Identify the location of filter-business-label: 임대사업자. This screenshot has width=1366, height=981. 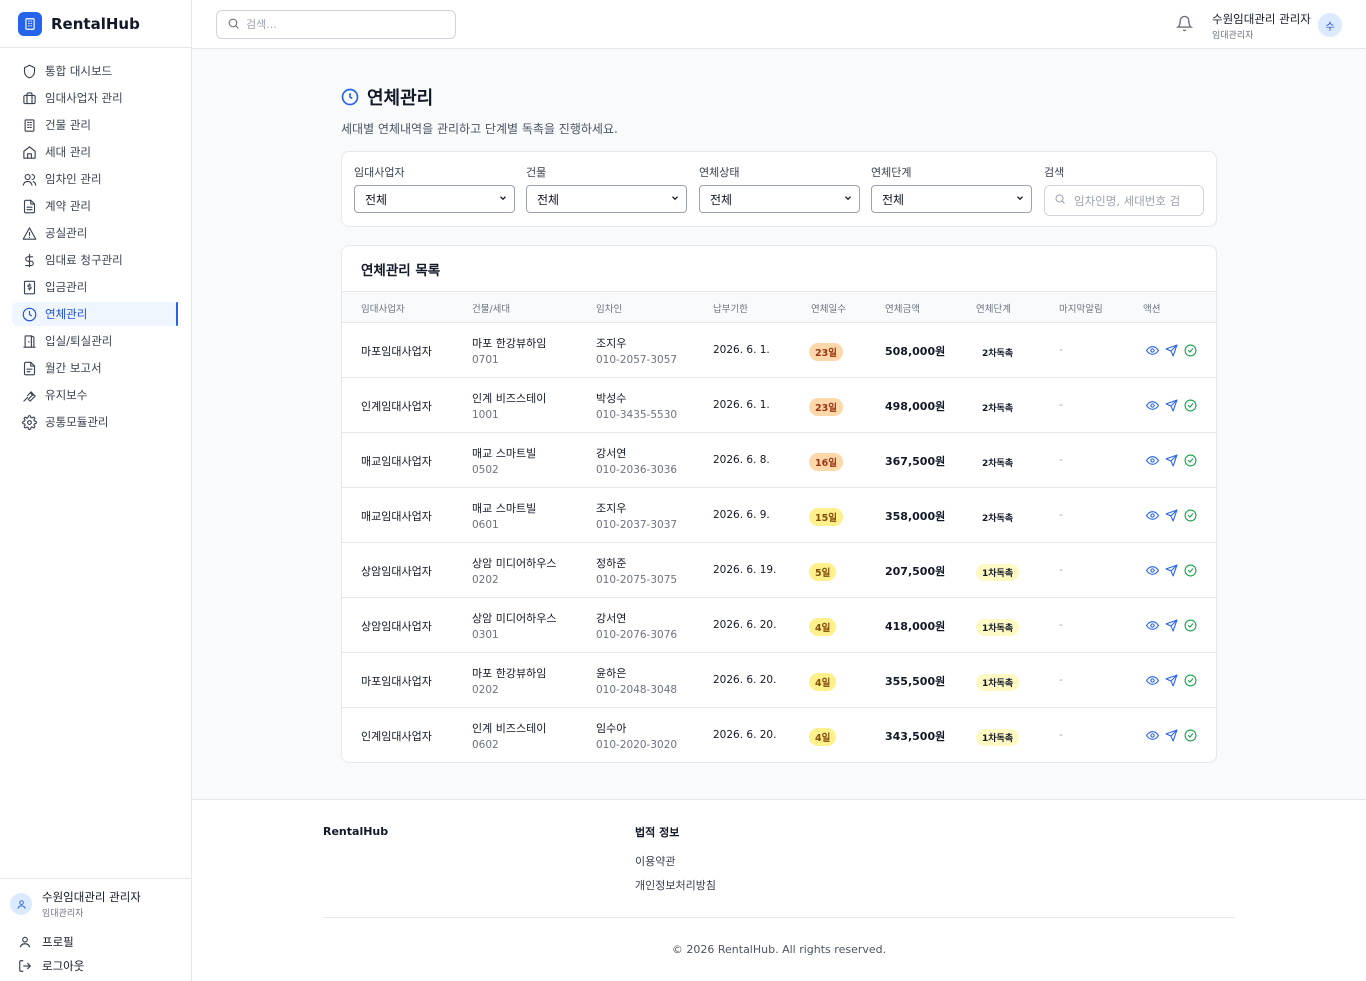
(379, 172).